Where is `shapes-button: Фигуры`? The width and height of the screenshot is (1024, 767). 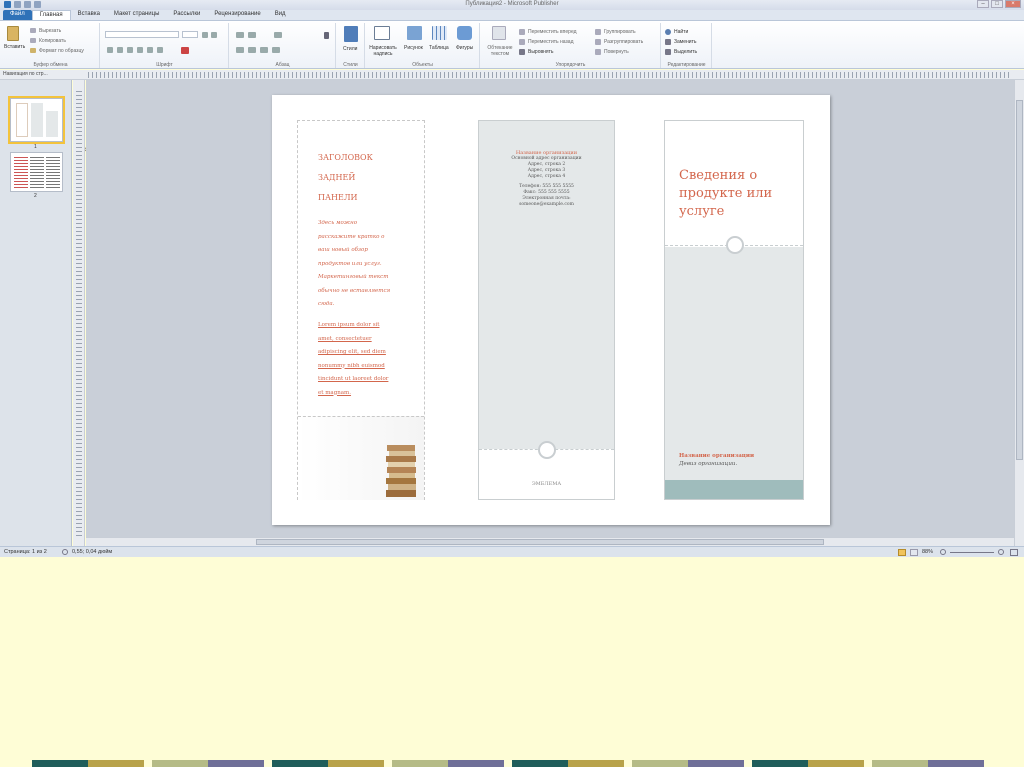
shapes-button: Фигуры is located at coordinates (464, 48).